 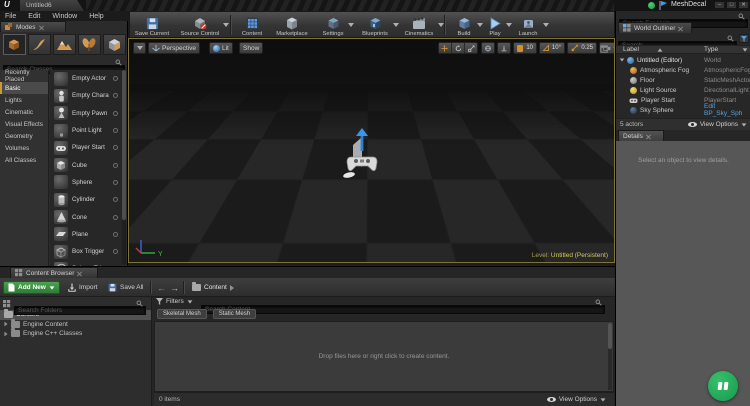 I want to click on source-control-button: Source Control, so click(x=202, y=25).